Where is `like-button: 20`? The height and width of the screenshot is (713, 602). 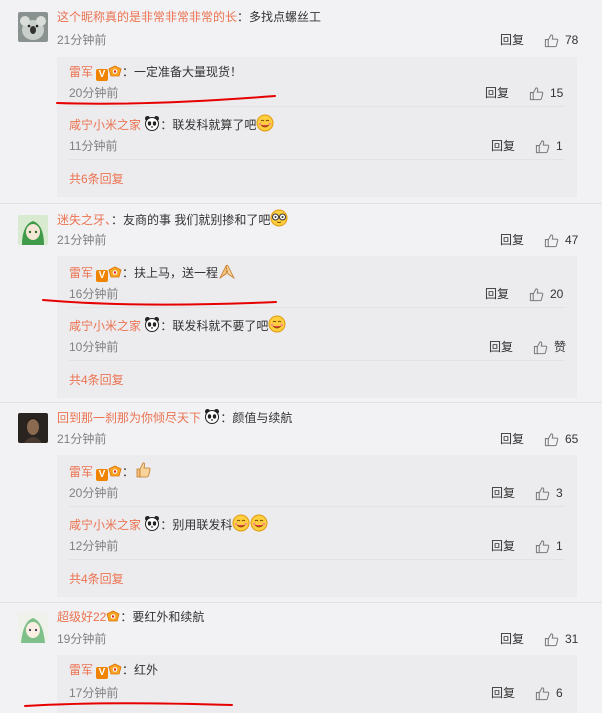
like-button: 20 is located at coordinates (546, 294).